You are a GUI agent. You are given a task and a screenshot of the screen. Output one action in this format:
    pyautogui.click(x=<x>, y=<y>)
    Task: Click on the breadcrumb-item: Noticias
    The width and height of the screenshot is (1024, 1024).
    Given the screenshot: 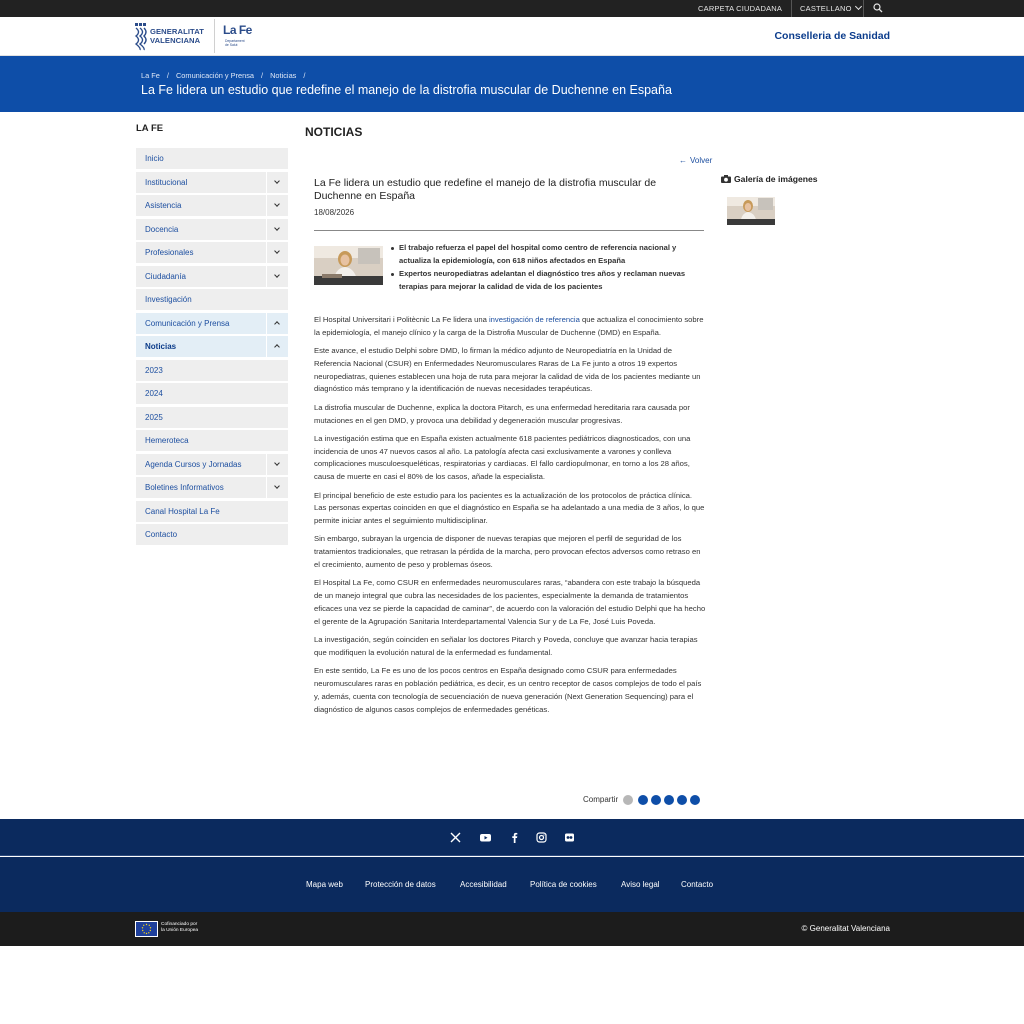 What is the action you would take?
    pyautogui.click(x=283, y=75)
    